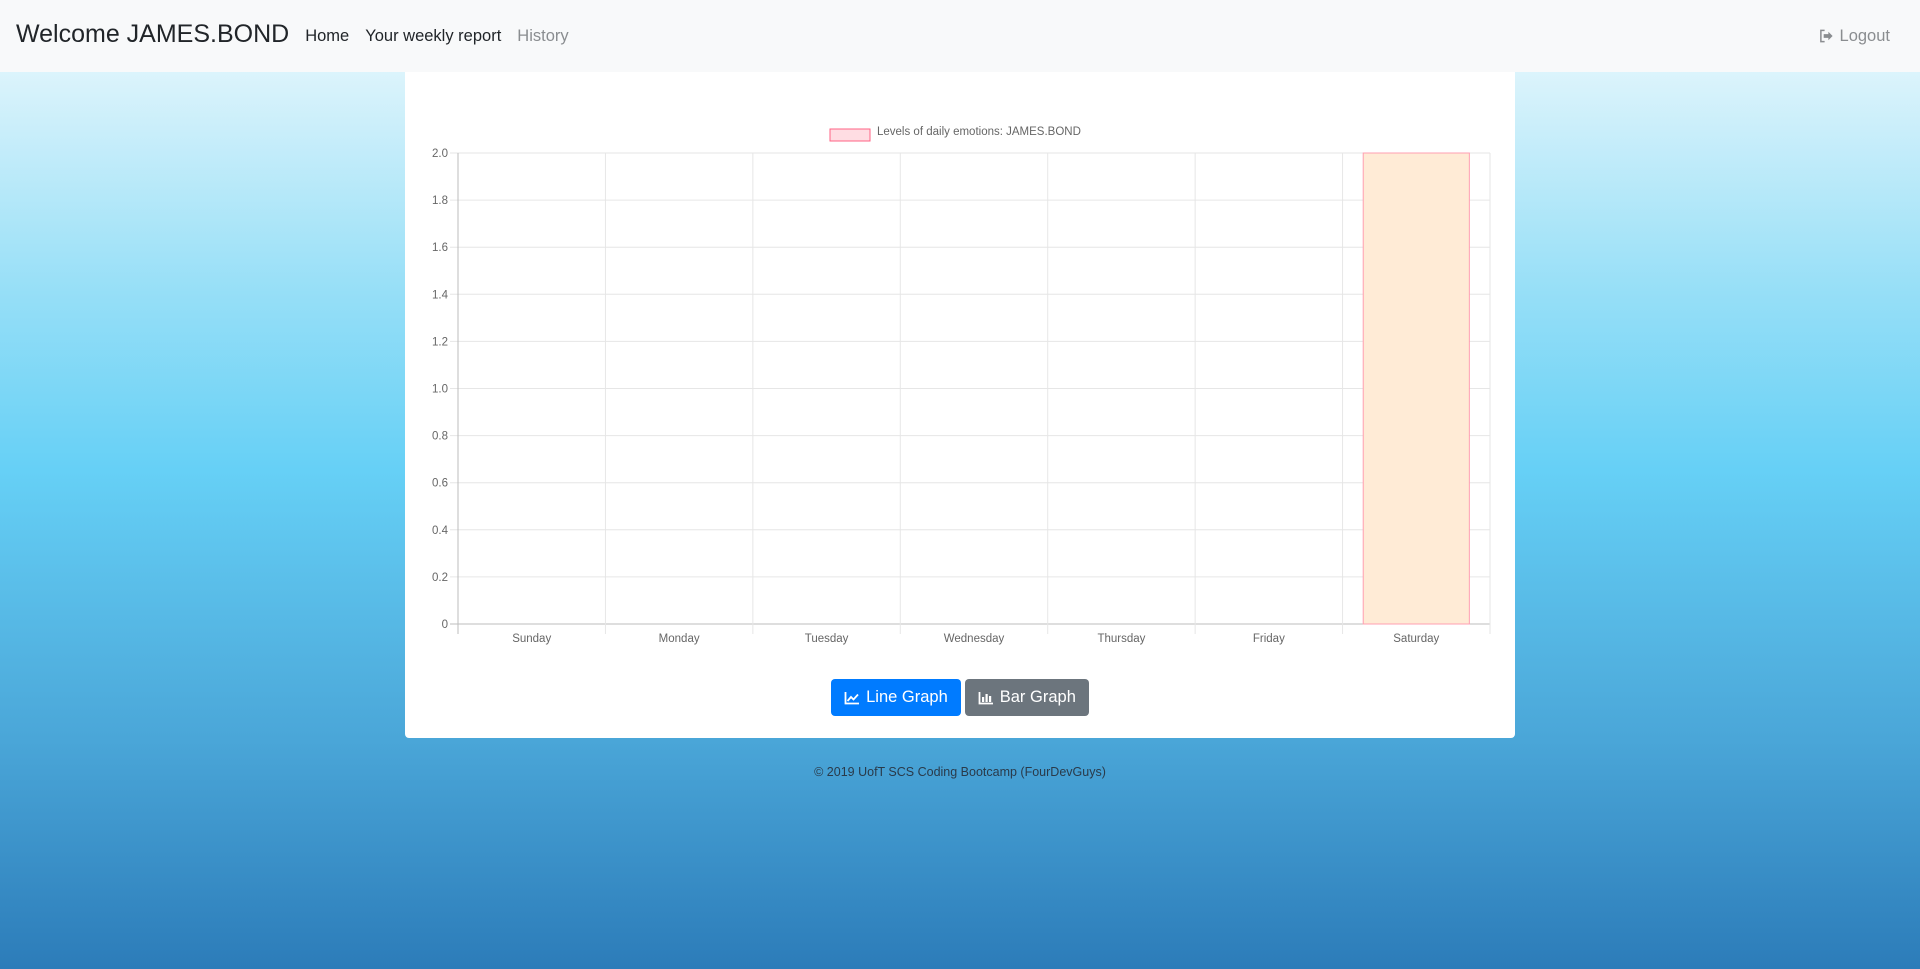  Describe the element at coordinates (440, 295) in the screenshot. I see `y-tick-label: 1.4` at that location.